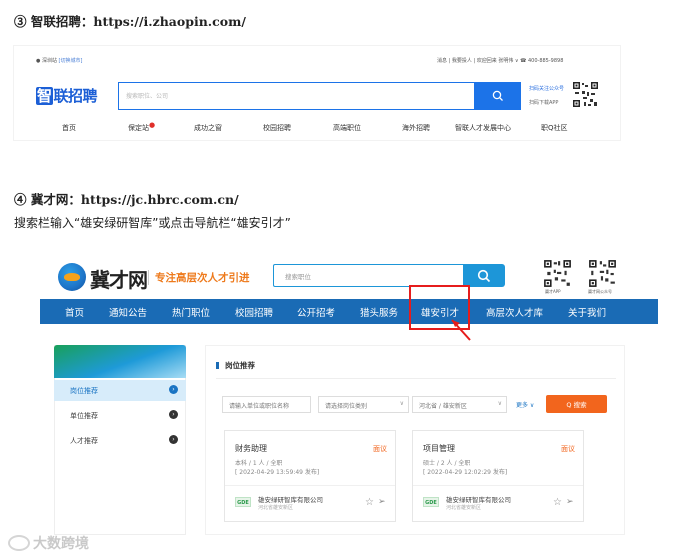 The image size is (698, 559). What do you see at coordinates (277, 472) in the screenshot?
I see `job-date: [ 2022-04-29 13:59:49 发布]` at bounding box center [277, 472].